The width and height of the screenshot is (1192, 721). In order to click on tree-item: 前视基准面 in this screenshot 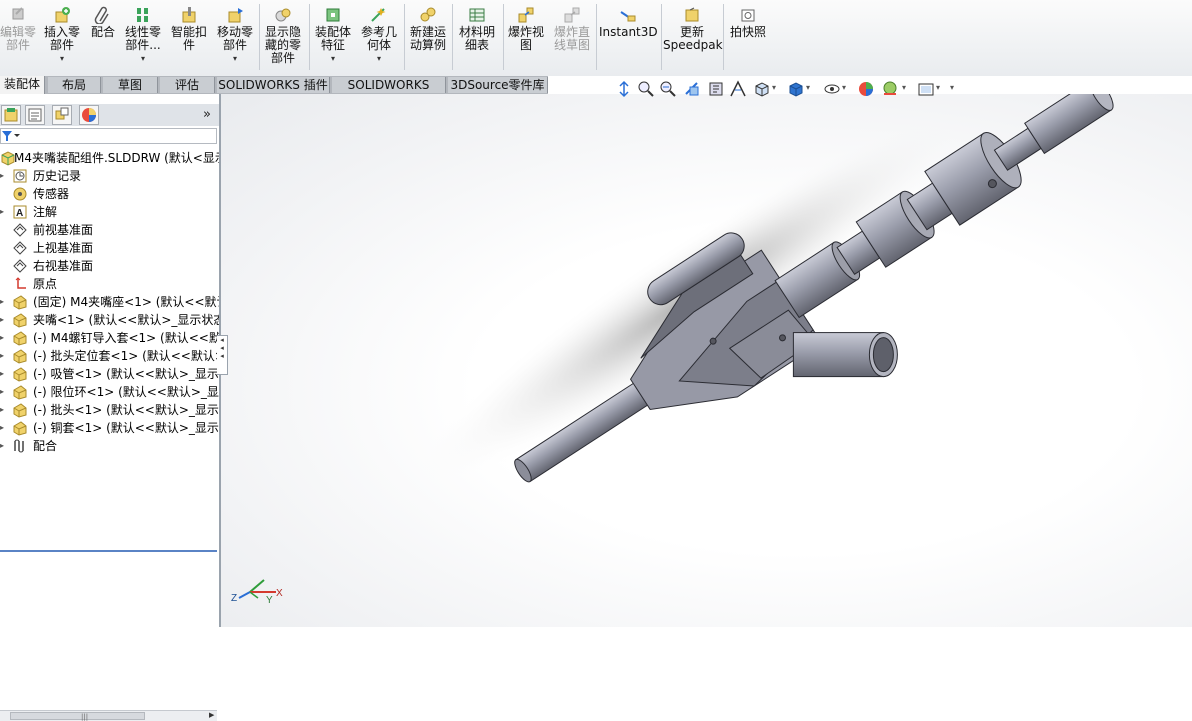, I will do `click(109, 230)`.